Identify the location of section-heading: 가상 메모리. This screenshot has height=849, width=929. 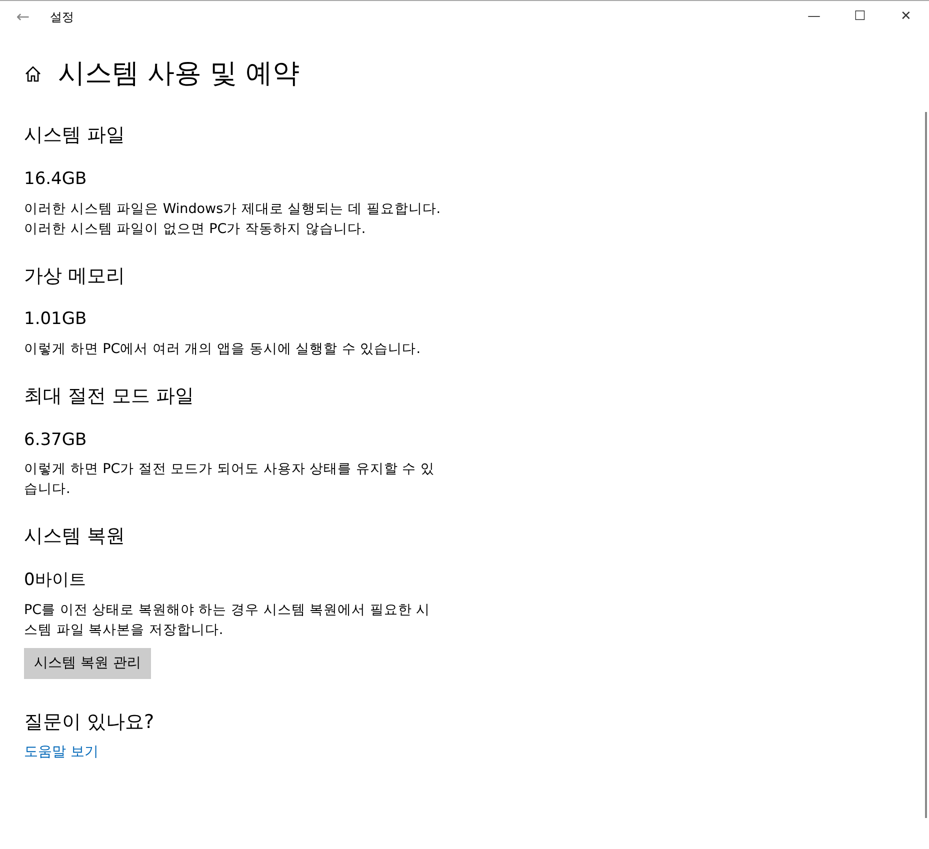
(75, 276).